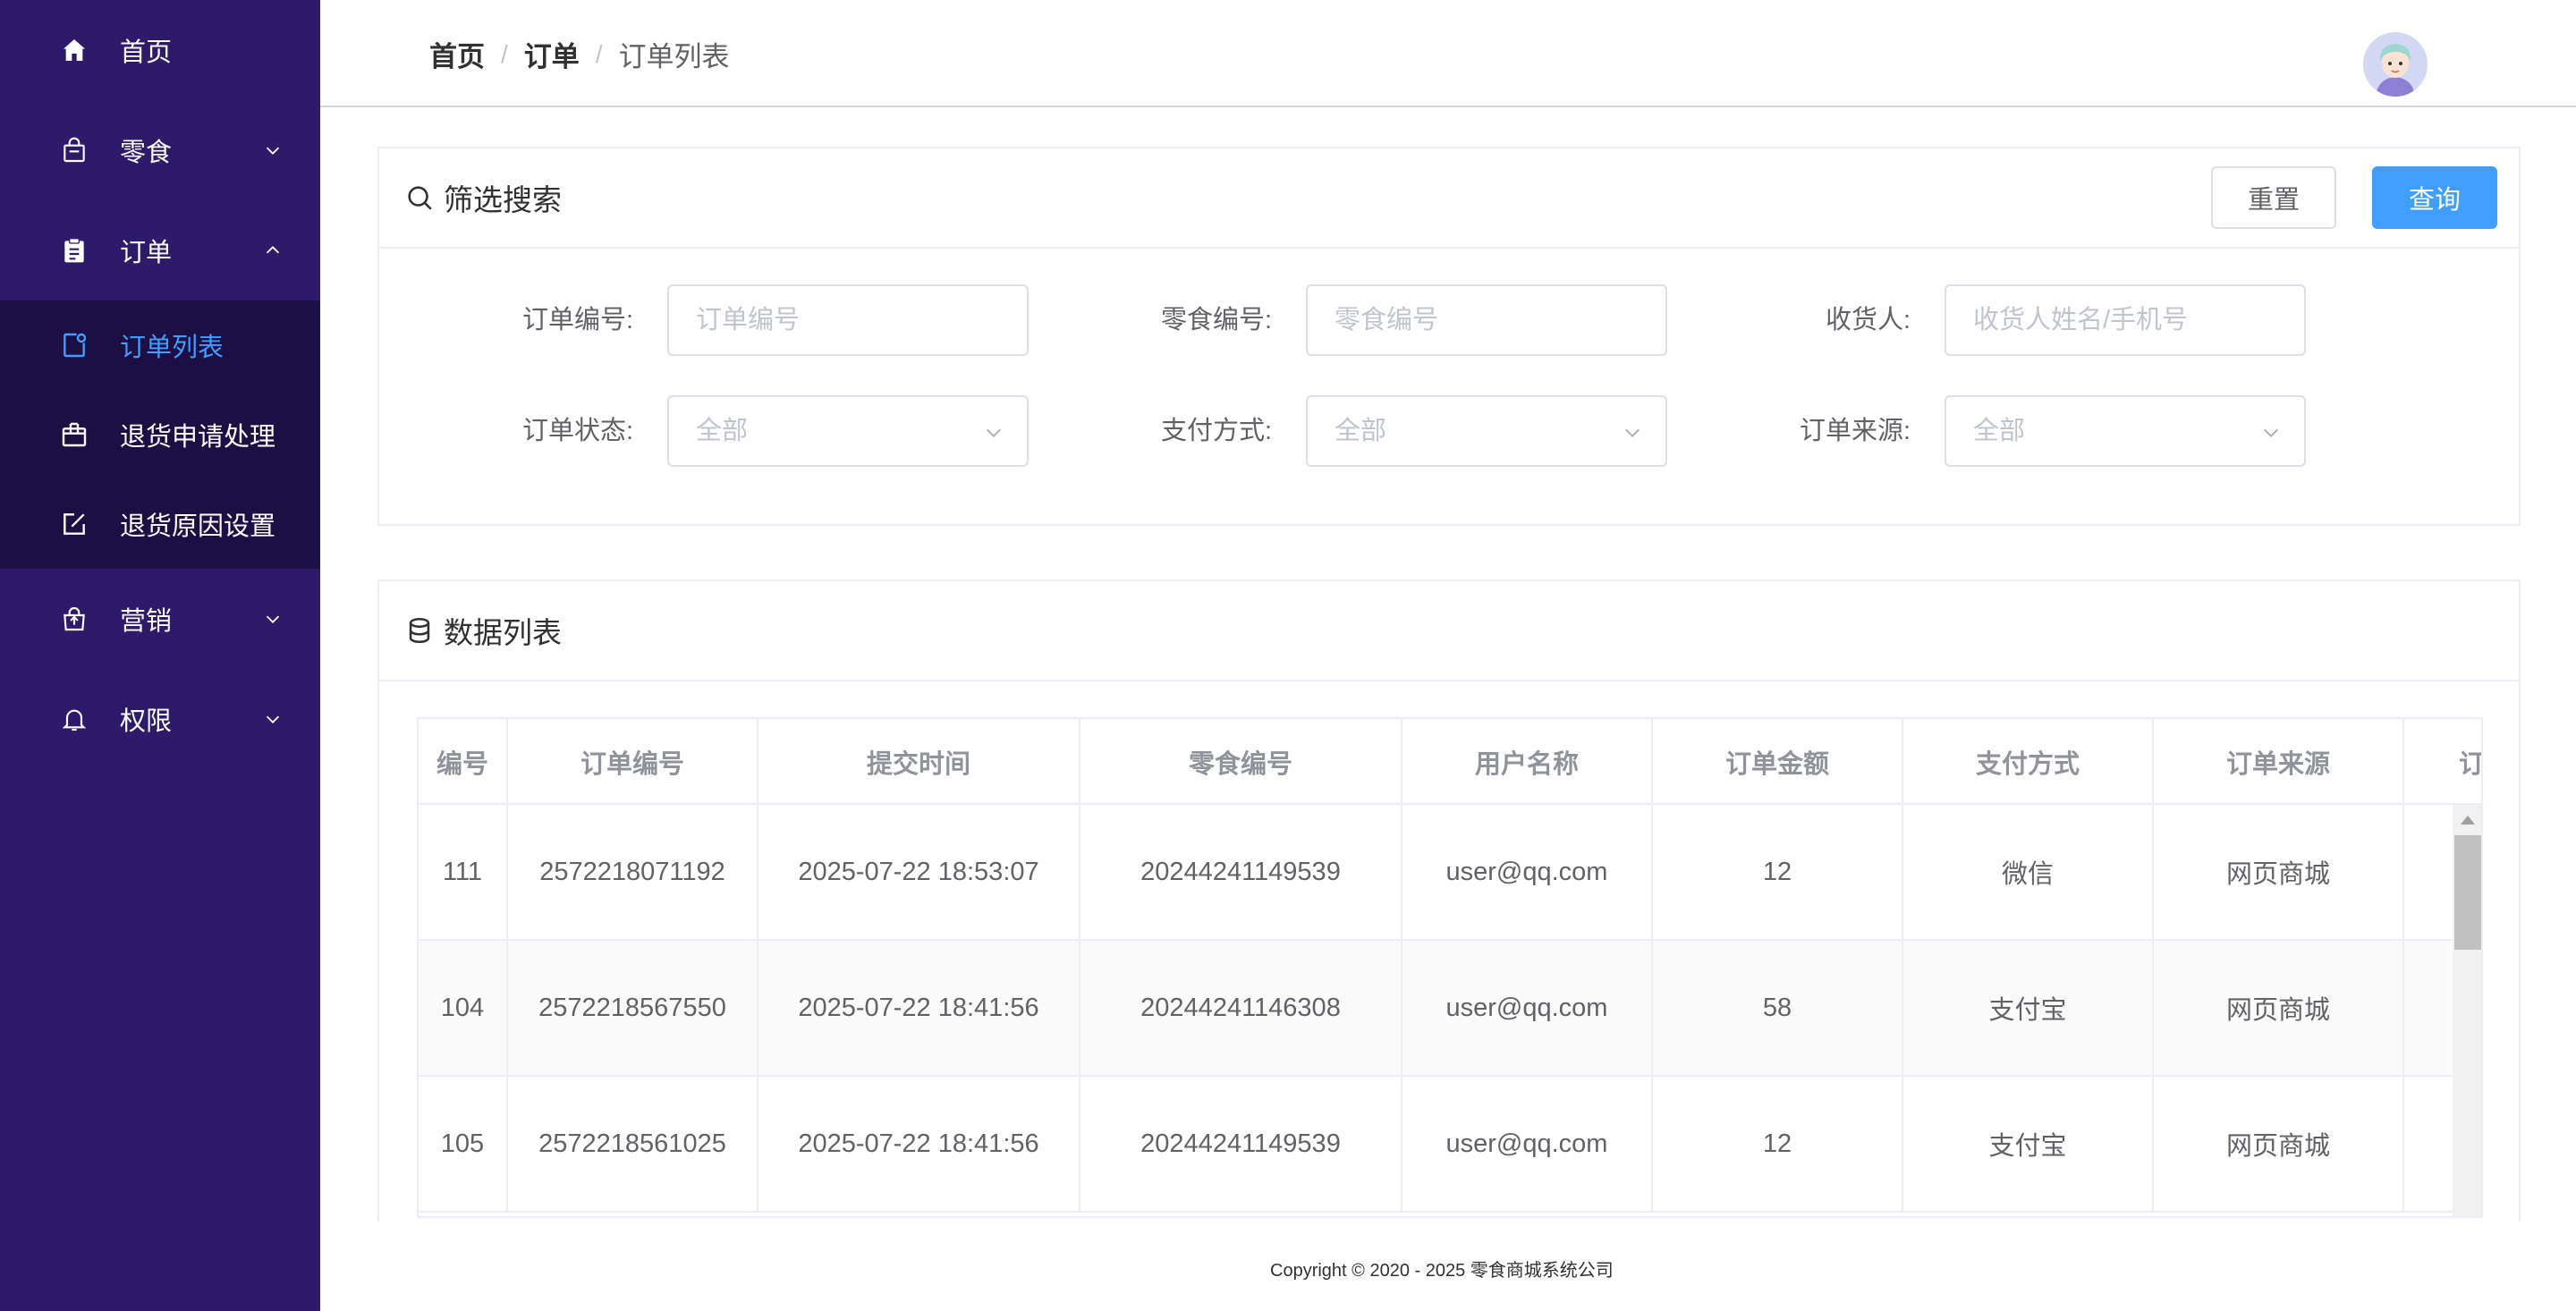 The image size is (2576, 1311). What do you see at coordinates (463, 762) in the screenshot?
I see `column-header: 编号` at bounding box center [463, 762].